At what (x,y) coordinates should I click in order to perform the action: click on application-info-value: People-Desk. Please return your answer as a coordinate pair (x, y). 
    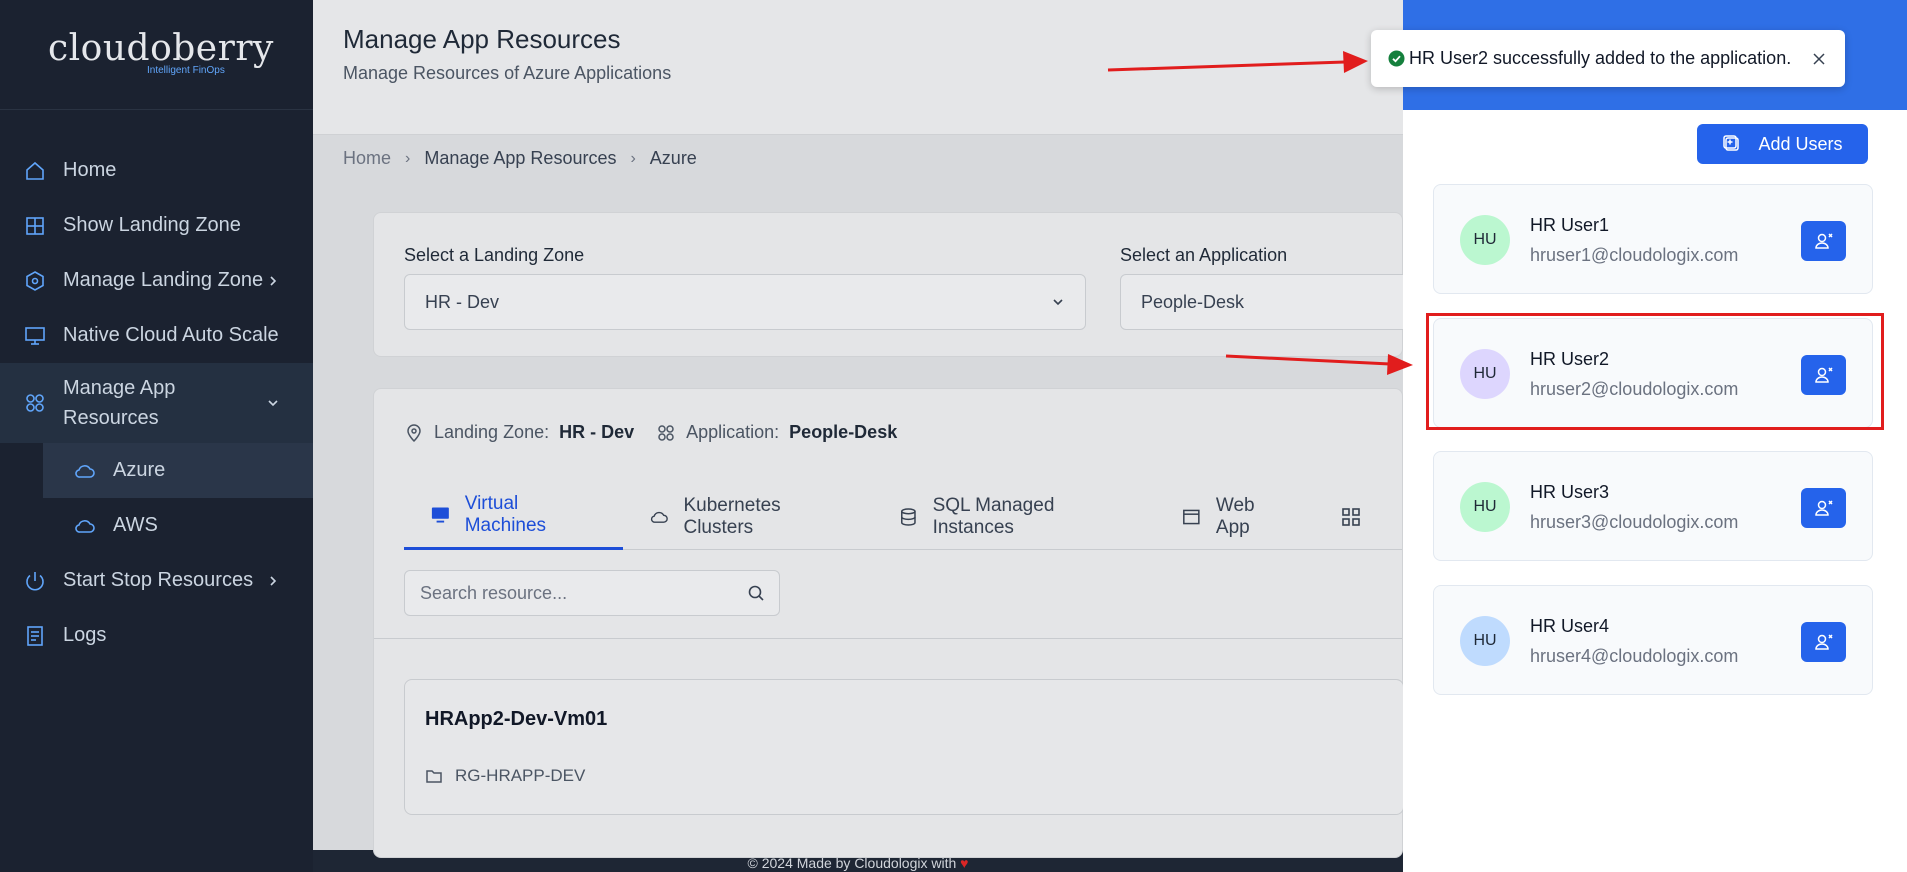
    Looking at the image, I should click on (843, 432).